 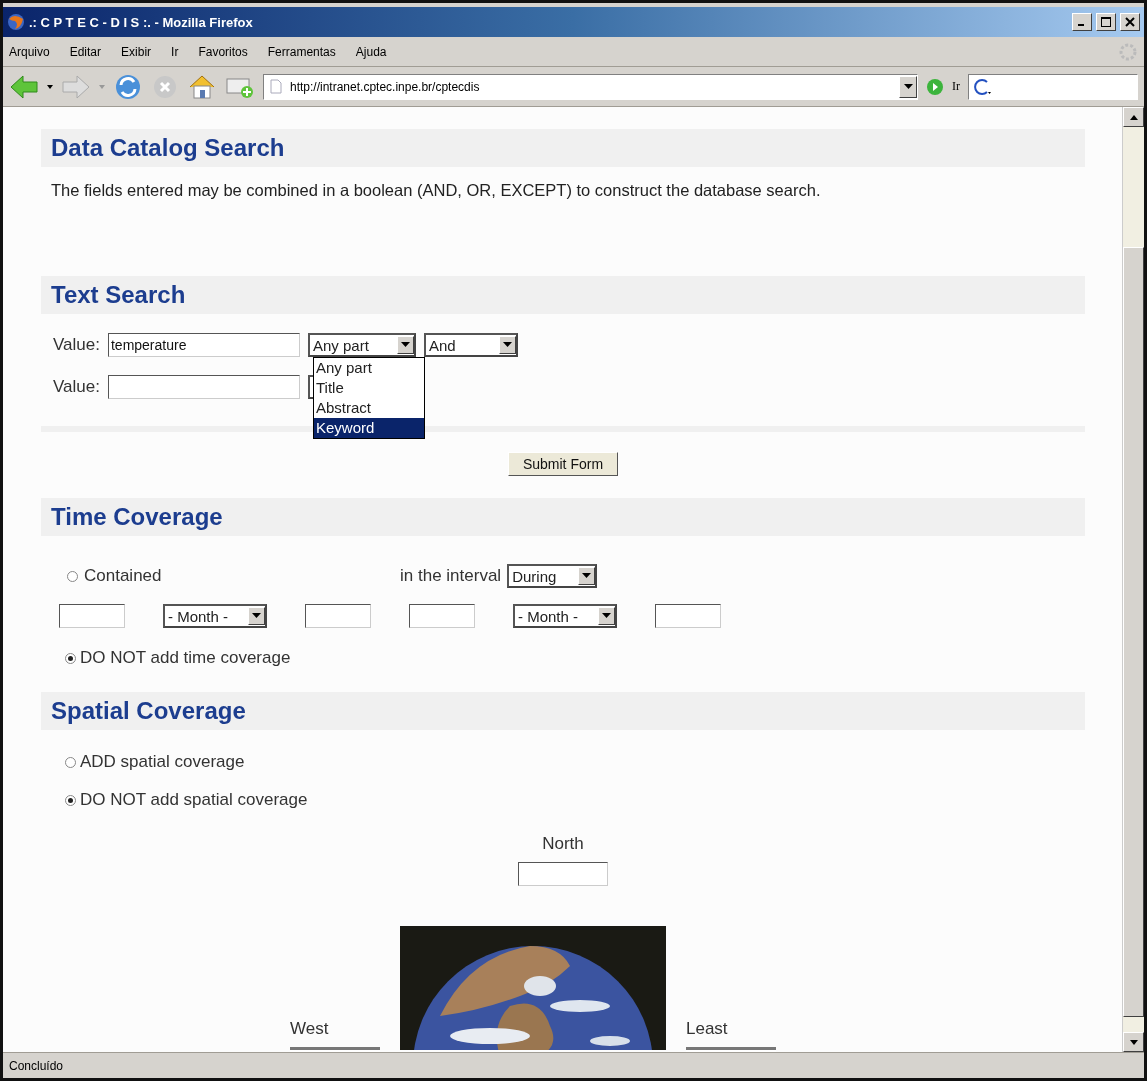 What do you see at coordinates (956, 86) in the screenshot?
I see `go-label: Ir` at bounding box center [956, 86].